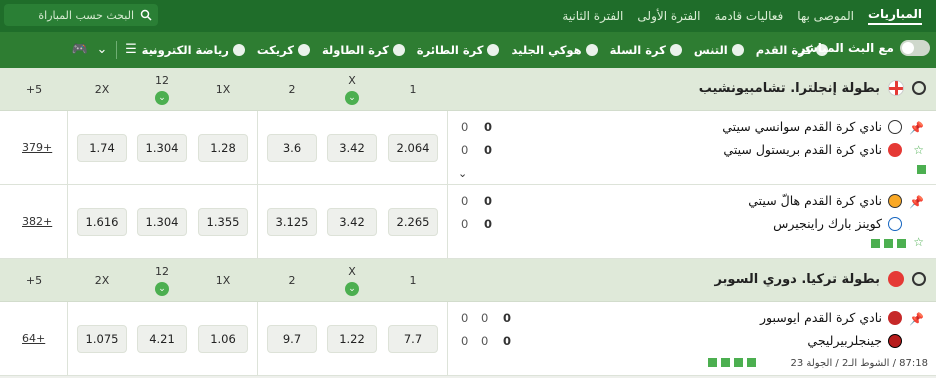 This screenshot has height=378, width=936. What do you see at coordinates (894, 16) in the screenshot?
I see `tab-matches: المباريات` at bounding box center [894, 16].